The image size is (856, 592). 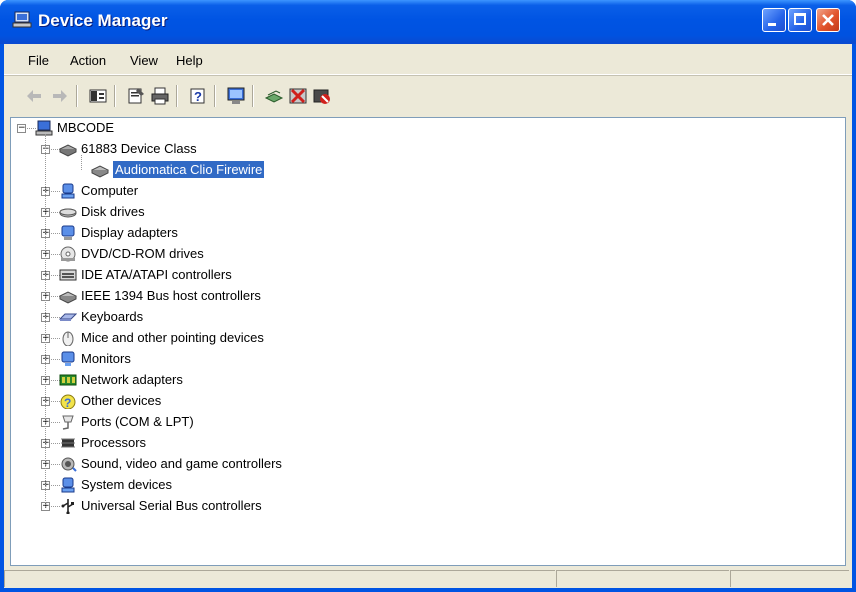 I want to click on tree-node-label: IEEE 1394 Bus host controllers, so click(x=171, y=295).